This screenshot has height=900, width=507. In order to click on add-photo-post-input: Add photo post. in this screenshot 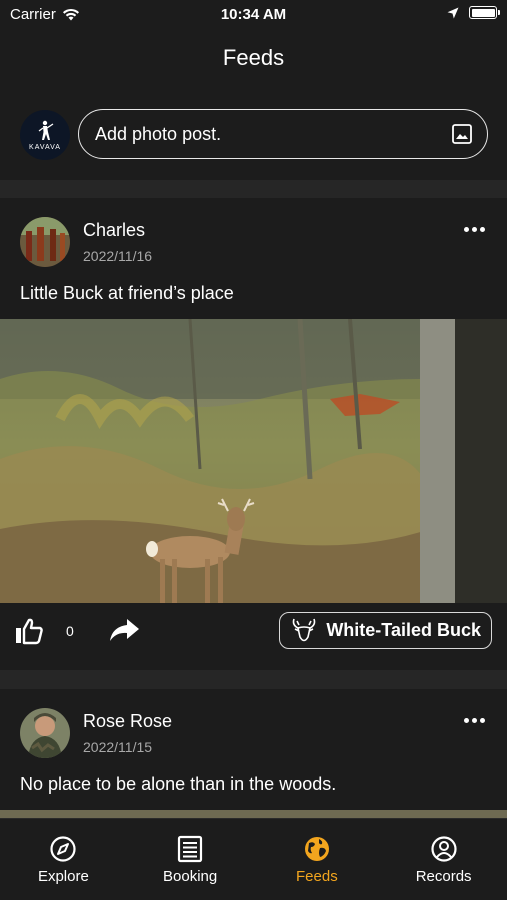, I will do `click(283, 134)`.